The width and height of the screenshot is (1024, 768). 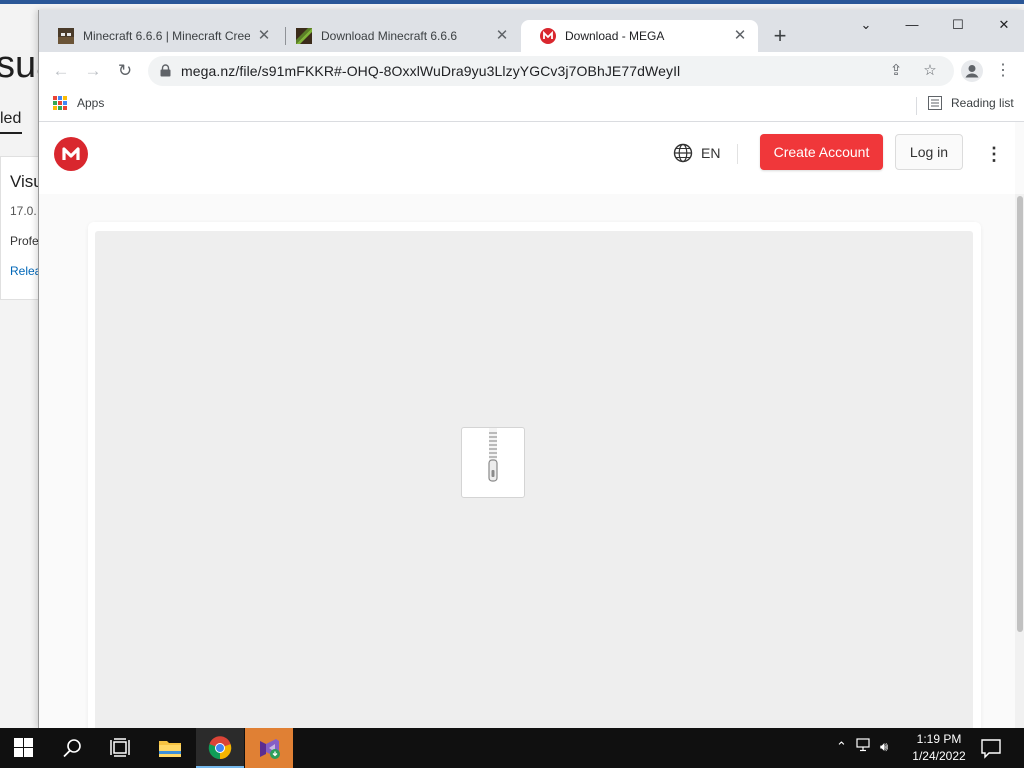 I want to click on zip-file-icon, so click(x=493, y=462).